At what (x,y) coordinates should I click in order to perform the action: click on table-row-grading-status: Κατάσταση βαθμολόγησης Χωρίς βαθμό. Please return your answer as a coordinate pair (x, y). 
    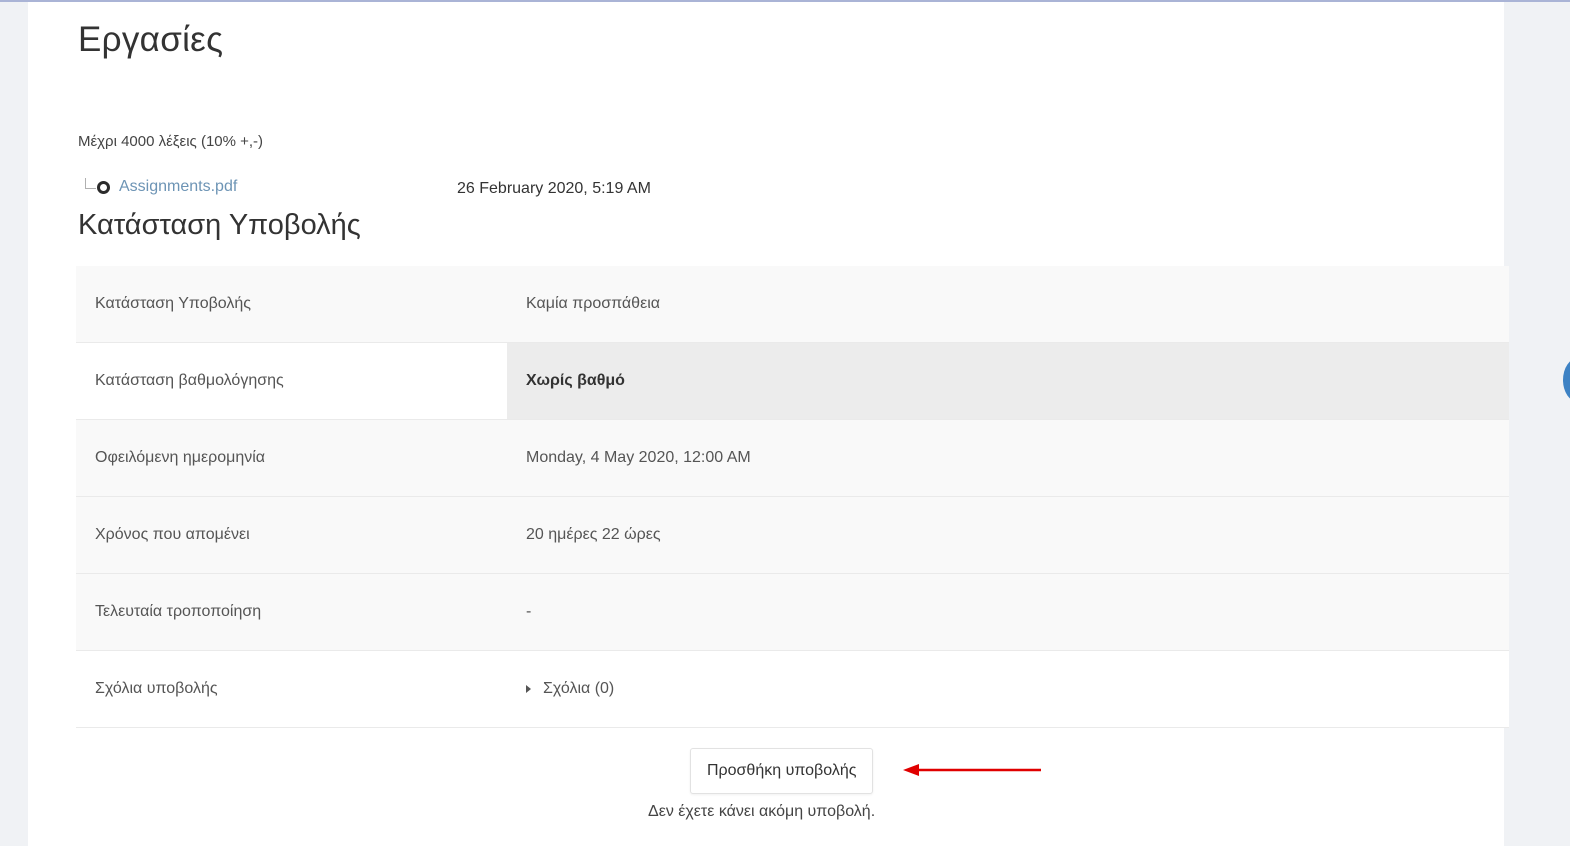
    Looking at the image, I should click on (792, 381).